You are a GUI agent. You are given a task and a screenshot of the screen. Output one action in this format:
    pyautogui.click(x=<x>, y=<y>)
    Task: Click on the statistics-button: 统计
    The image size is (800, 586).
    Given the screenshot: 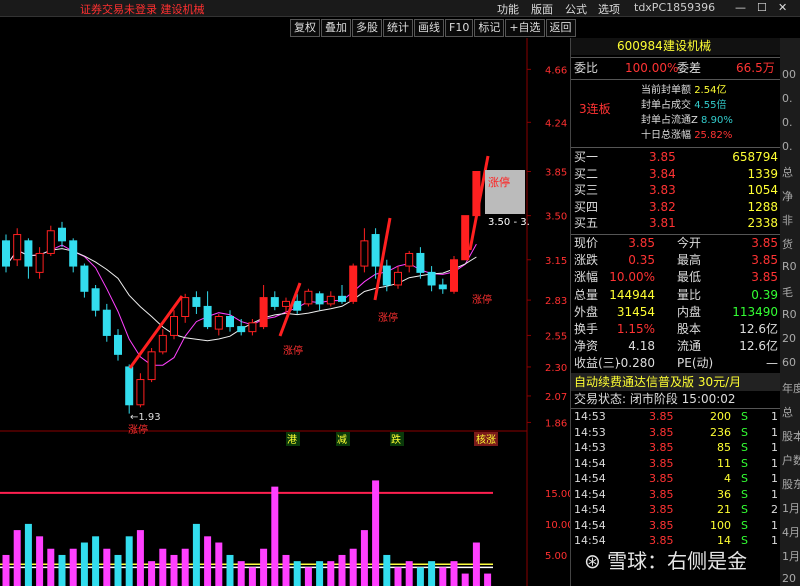 What is the action you would take?
    pyautogui.click(x=398, y=28)
    